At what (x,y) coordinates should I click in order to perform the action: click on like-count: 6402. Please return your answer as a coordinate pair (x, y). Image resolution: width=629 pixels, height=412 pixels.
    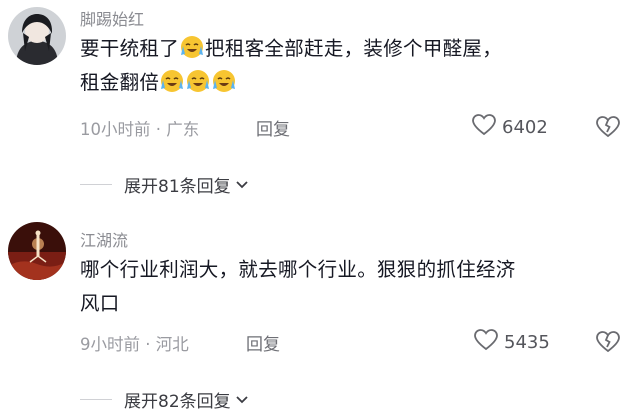
    Looking at the image, I should click on (525, 127).